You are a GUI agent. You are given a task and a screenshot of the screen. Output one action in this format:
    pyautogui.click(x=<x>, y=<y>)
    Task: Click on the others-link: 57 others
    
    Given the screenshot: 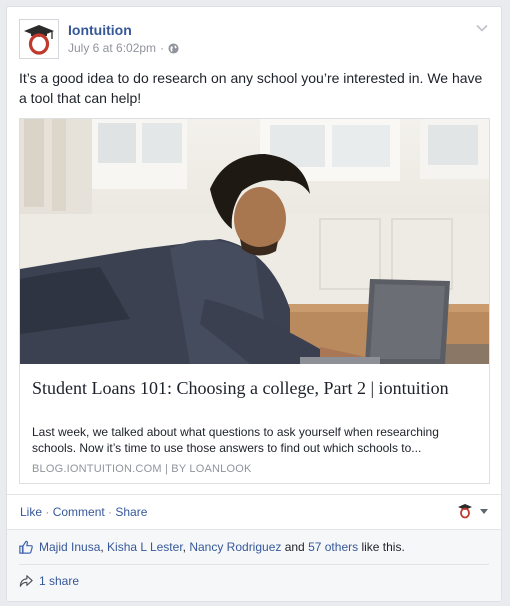 What is the action you would take?
    pyautogui.click(x=333, y=547)
    